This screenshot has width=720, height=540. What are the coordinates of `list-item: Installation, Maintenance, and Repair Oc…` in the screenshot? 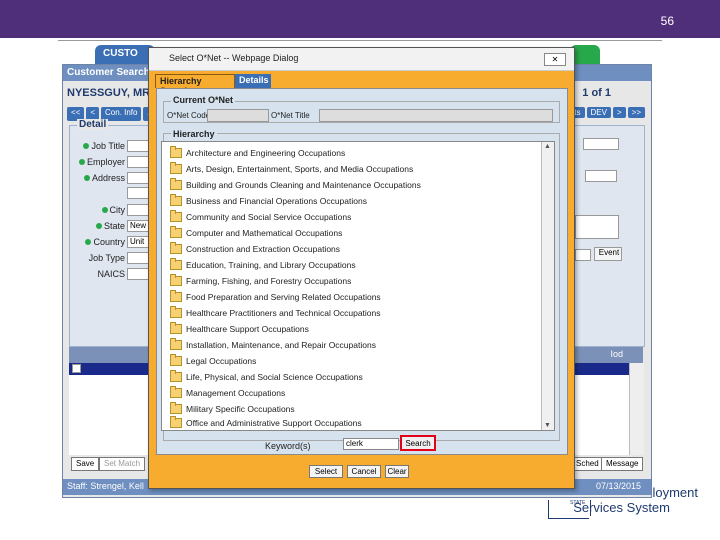 It's located at (273, 345).